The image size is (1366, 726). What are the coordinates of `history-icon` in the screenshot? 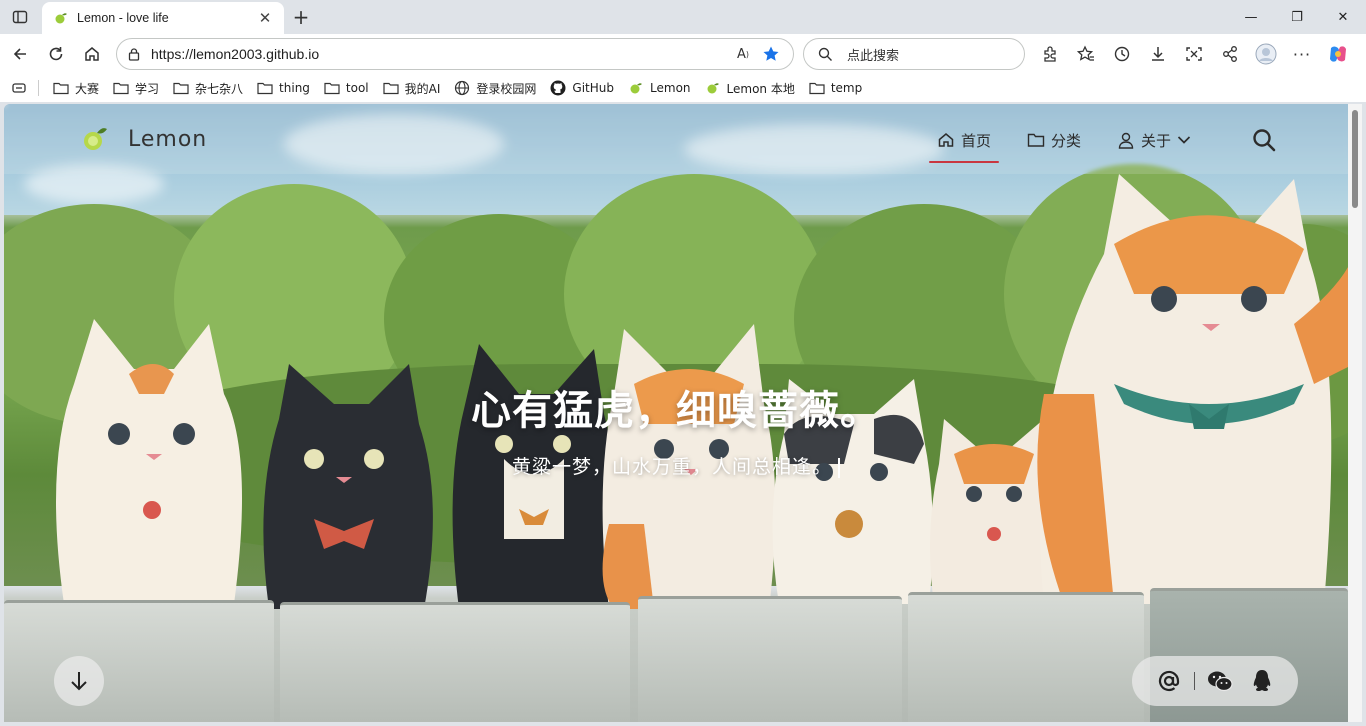 It's located at (1122, 54).